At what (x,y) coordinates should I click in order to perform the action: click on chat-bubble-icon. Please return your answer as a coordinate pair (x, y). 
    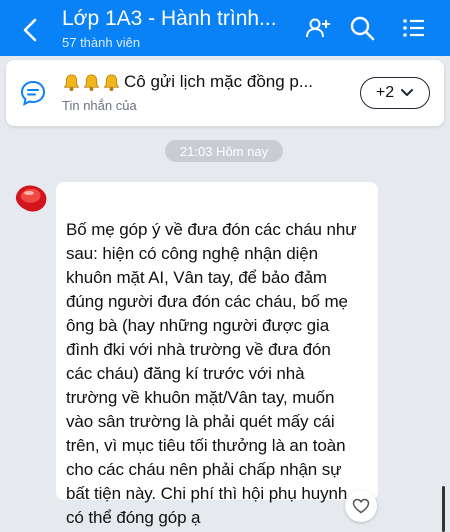
    Looking at the image, I should click on (33, 93).